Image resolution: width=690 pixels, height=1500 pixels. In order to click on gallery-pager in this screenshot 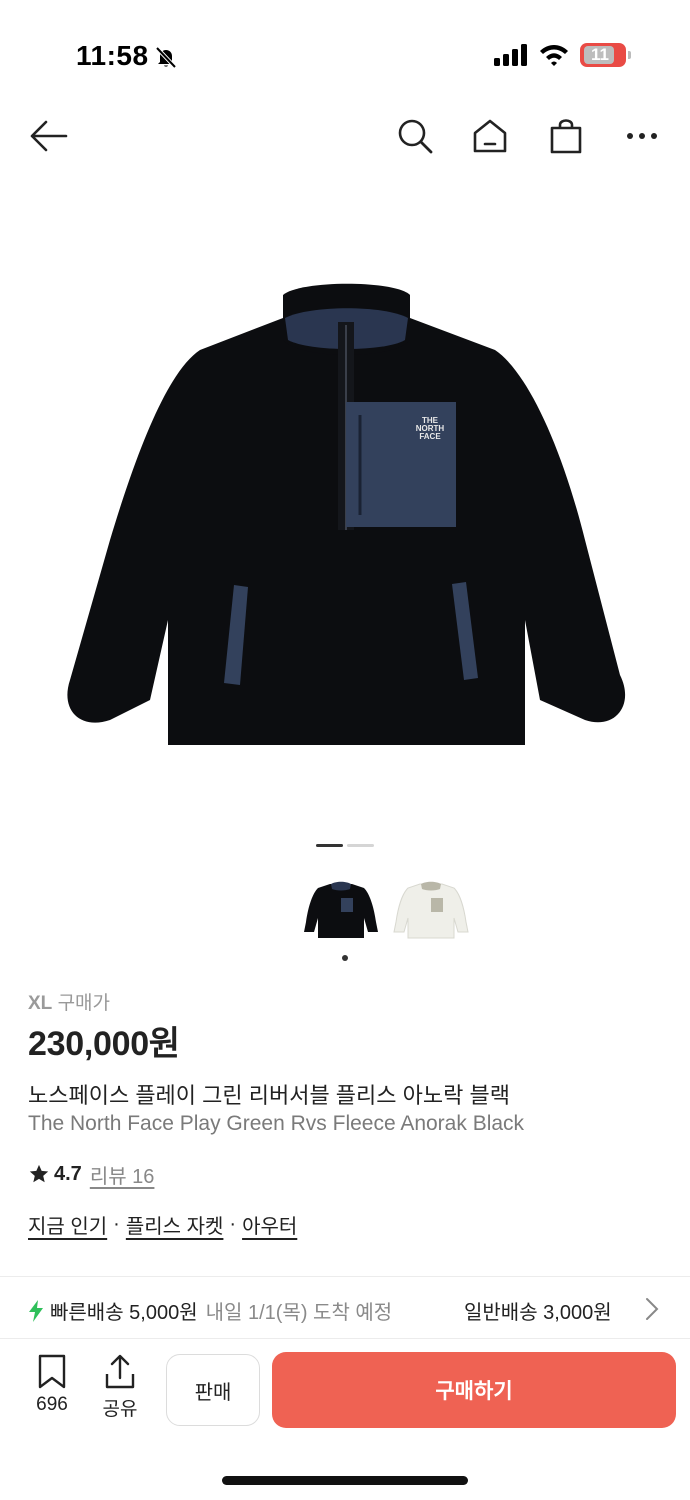, I will do `click(345, 845)`.